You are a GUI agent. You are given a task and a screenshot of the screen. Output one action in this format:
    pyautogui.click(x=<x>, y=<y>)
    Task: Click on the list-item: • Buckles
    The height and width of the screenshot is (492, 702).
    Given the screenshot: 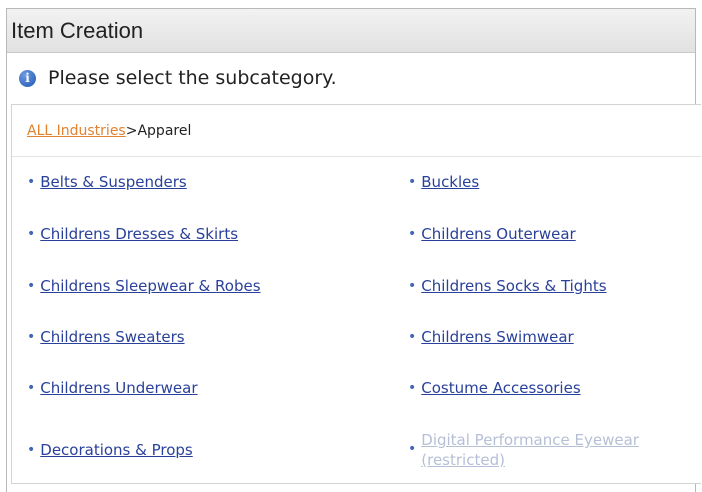 What is the action you would take?
    pyautogui.click(x=444, y=182)
    